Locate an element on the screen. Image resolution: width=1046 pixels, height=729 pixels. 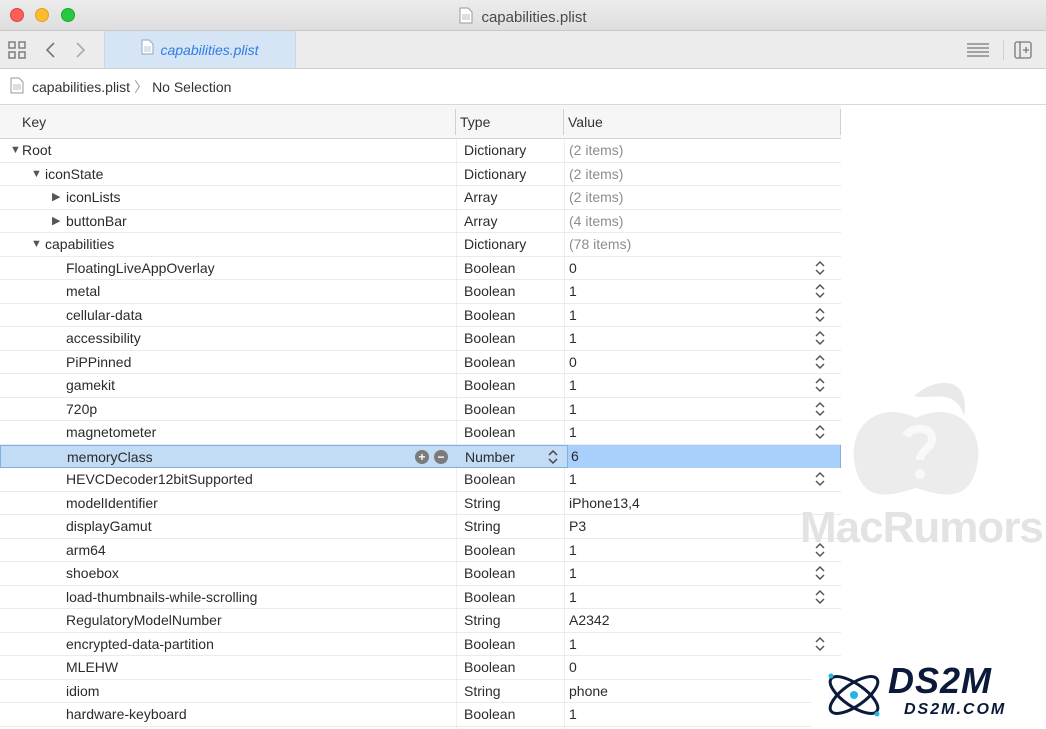
row-key: MLEHW is located at coordinates (92, 667).